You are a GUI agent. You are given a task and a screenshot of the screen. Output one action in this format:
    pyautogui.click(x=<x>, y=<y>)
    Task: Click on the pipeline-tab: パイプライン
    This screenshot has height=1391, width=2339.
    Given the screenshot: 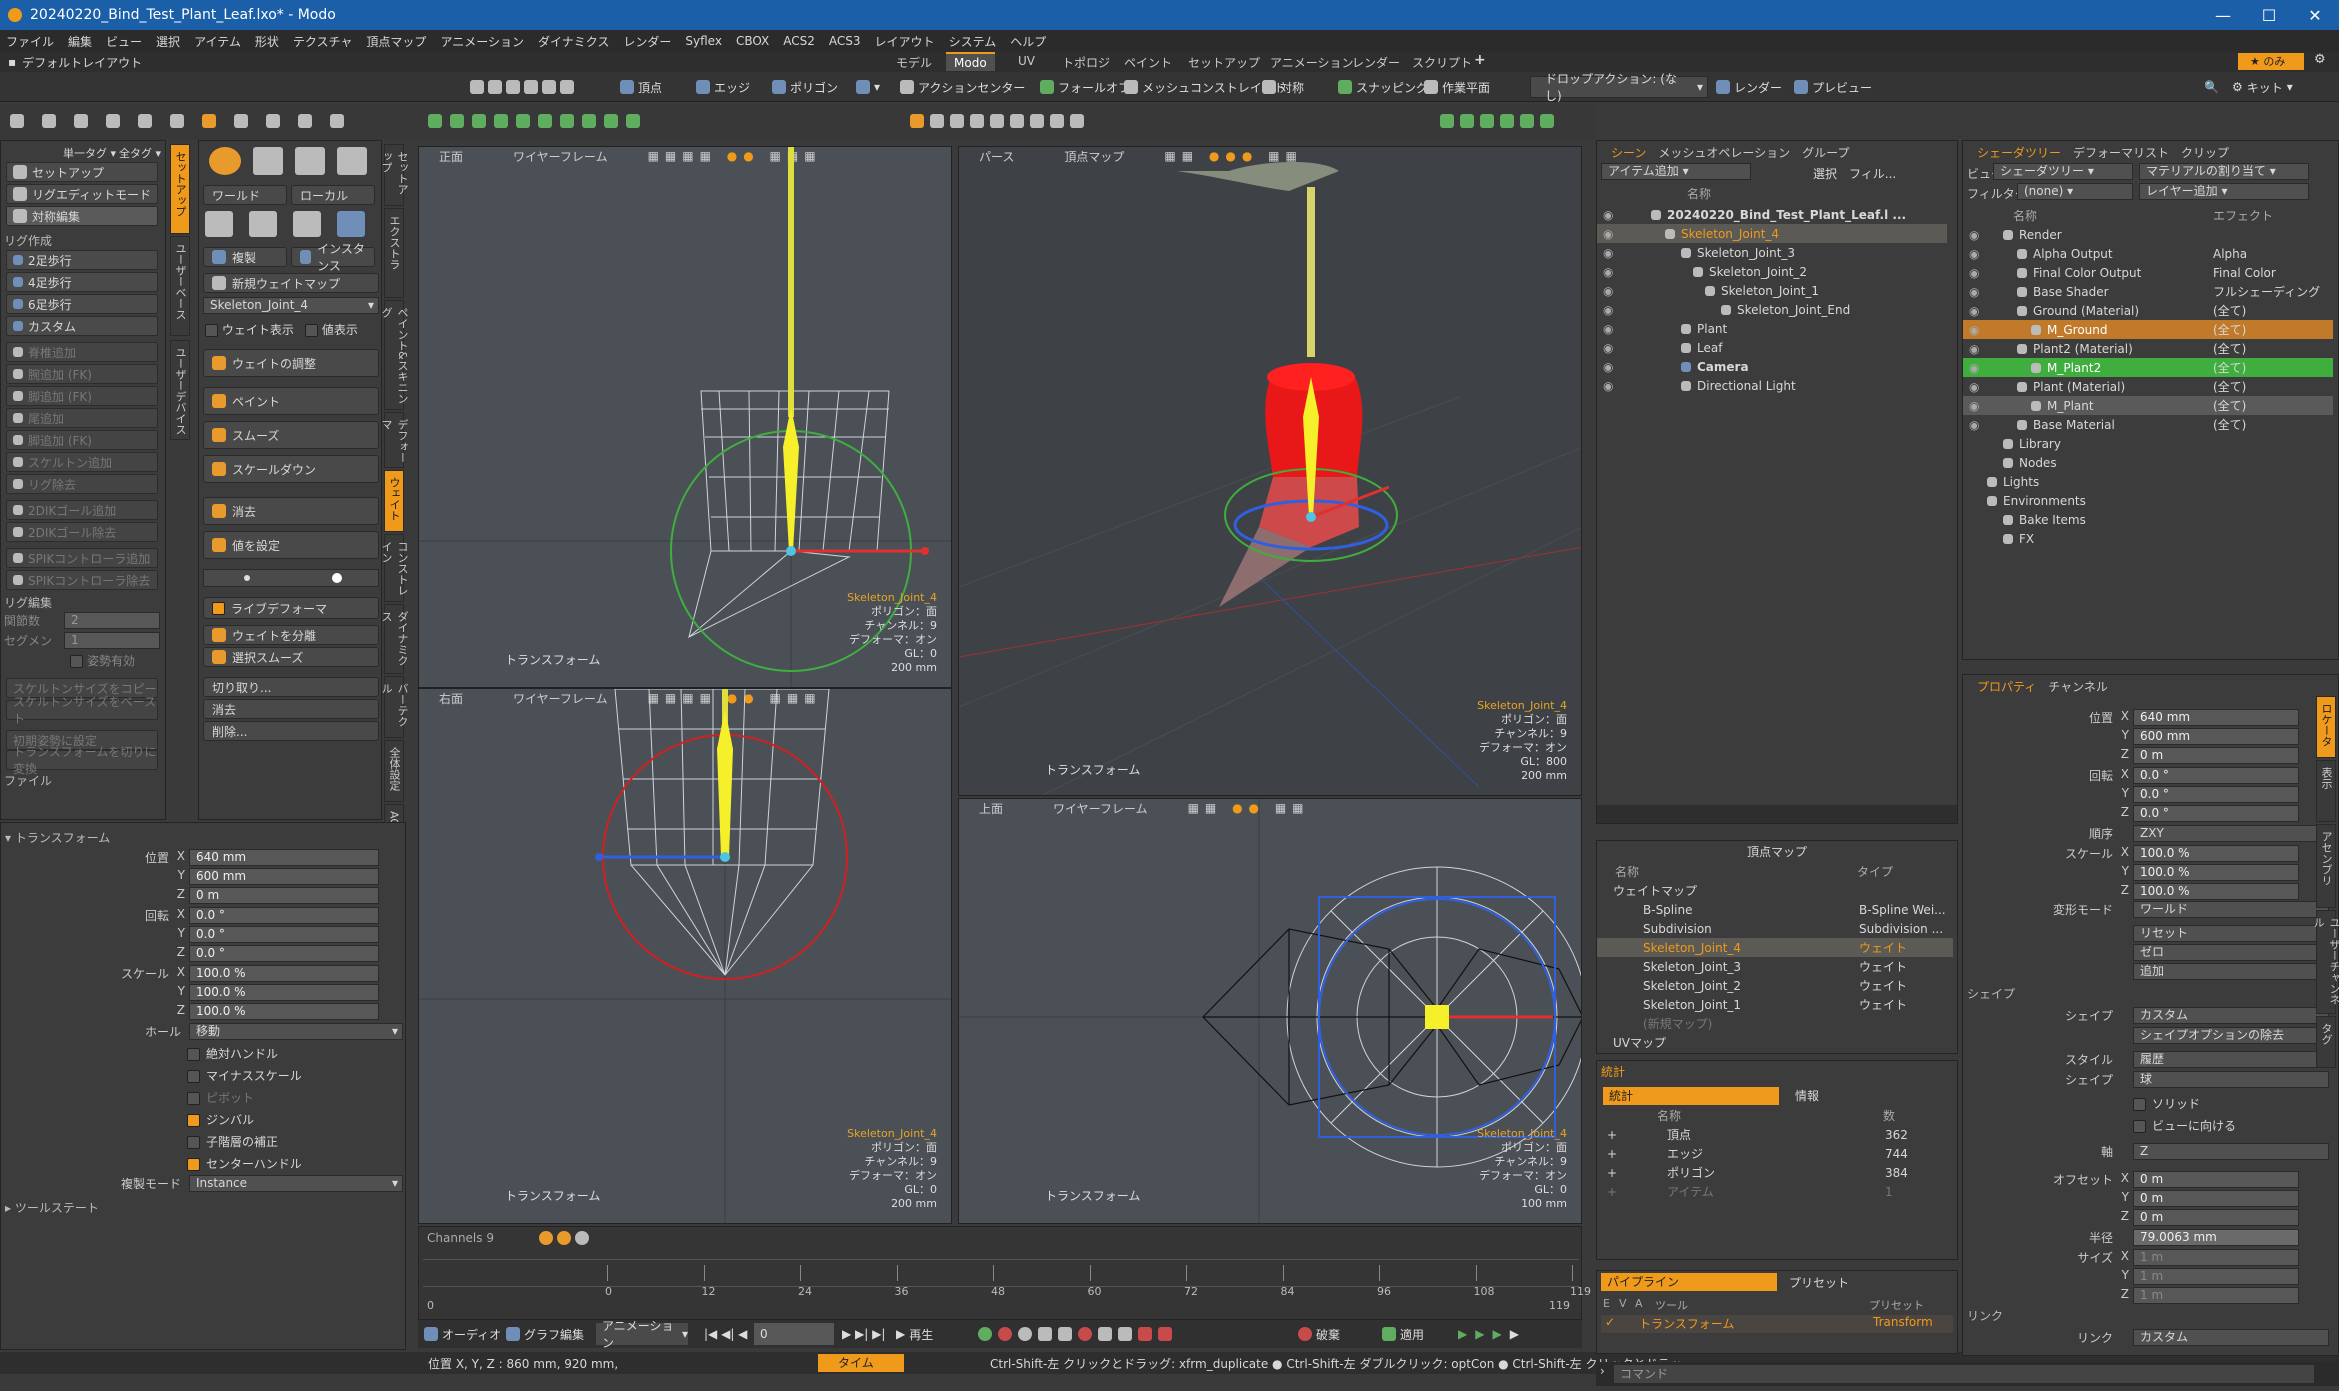 What is the action you would take?
    pyautogui.click(x=1689, y=1282)
    